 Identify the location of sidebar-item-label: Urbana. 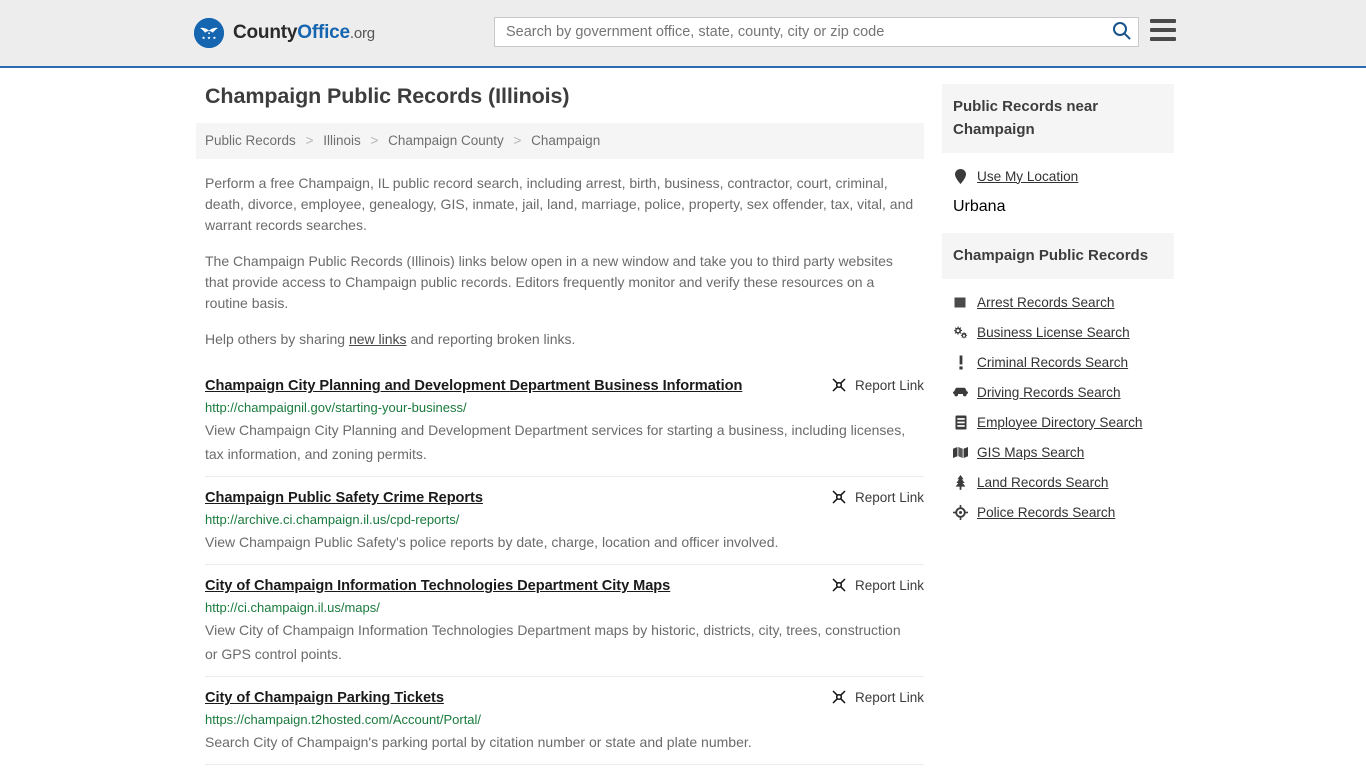
(979, 206).